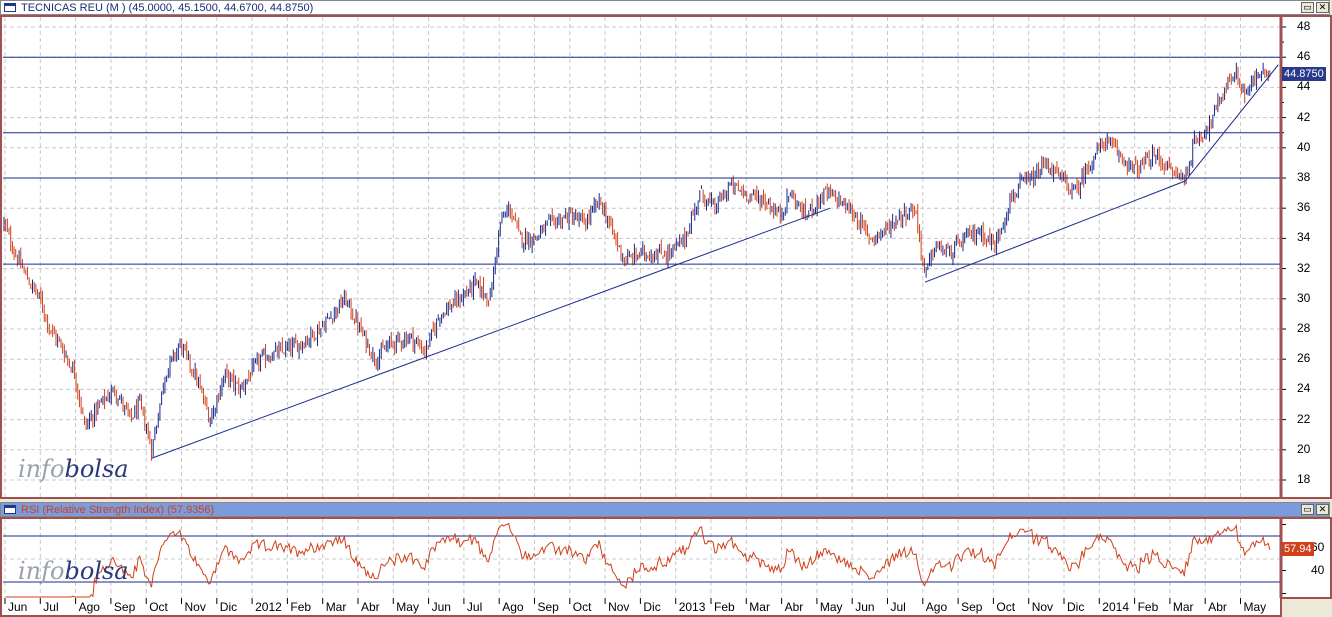 This screenshot has width=1332, height=617. I want to click on y-tick-label: 28, so click(1304, 328).